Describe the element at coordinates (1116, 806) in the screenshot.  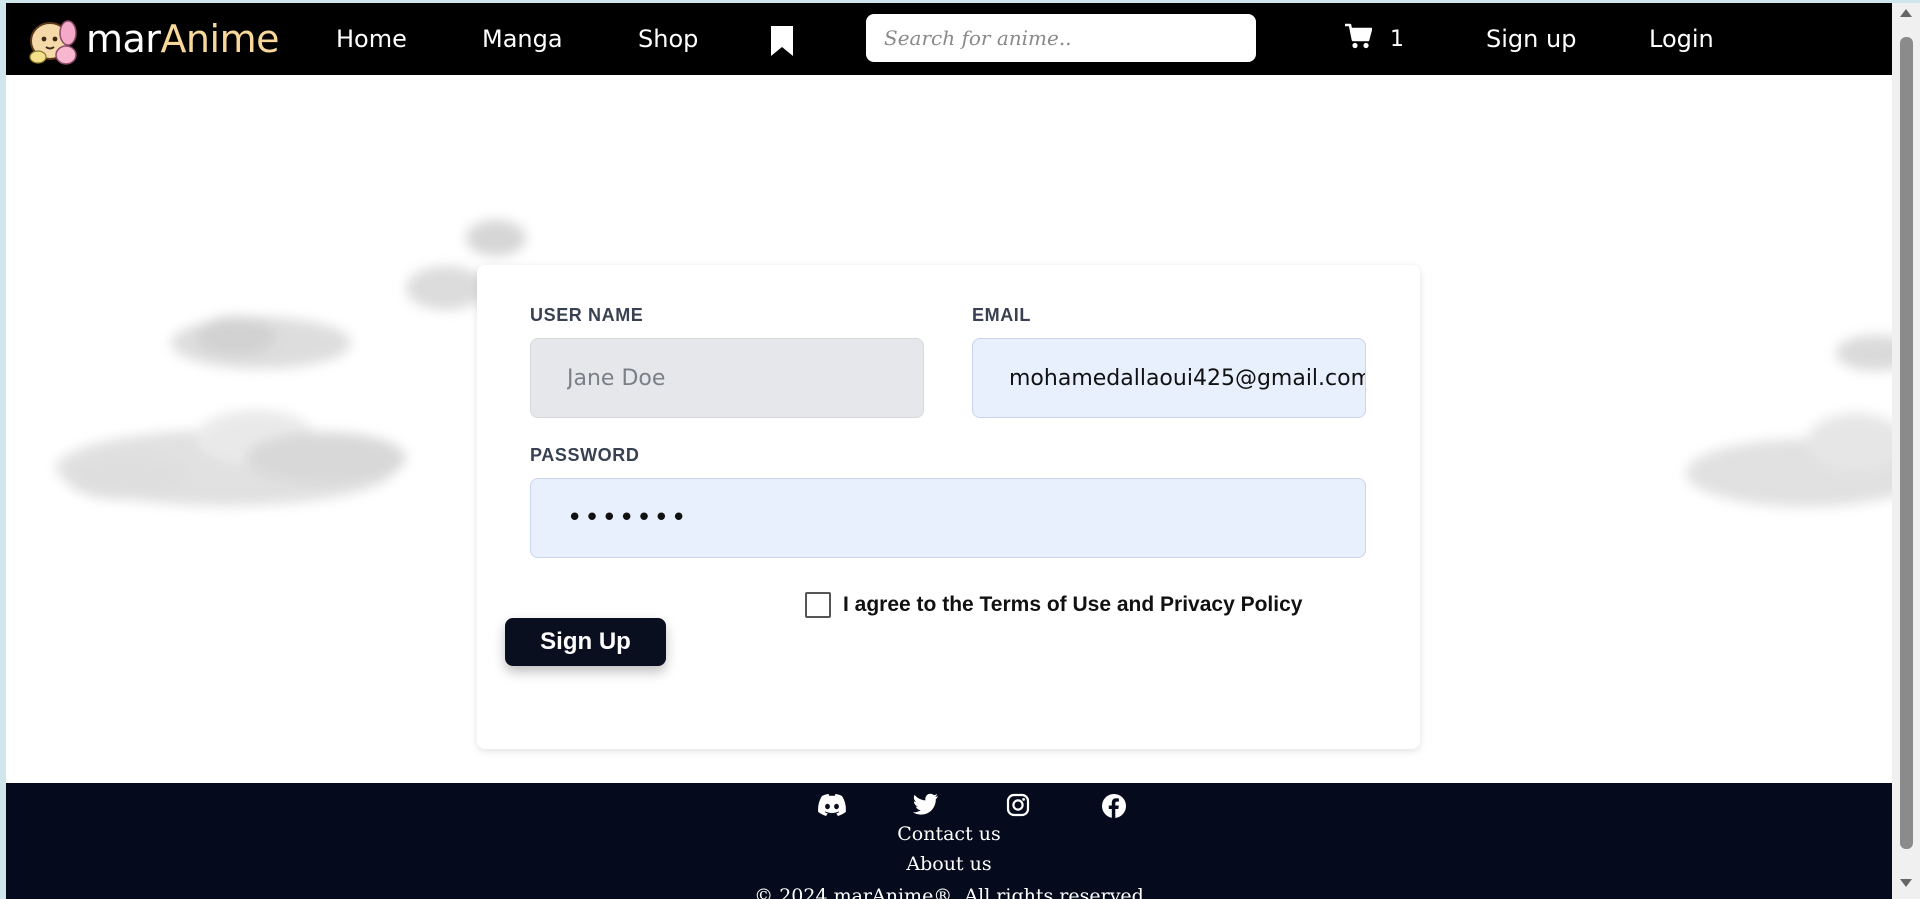
I see `facebook-icon` at that location.